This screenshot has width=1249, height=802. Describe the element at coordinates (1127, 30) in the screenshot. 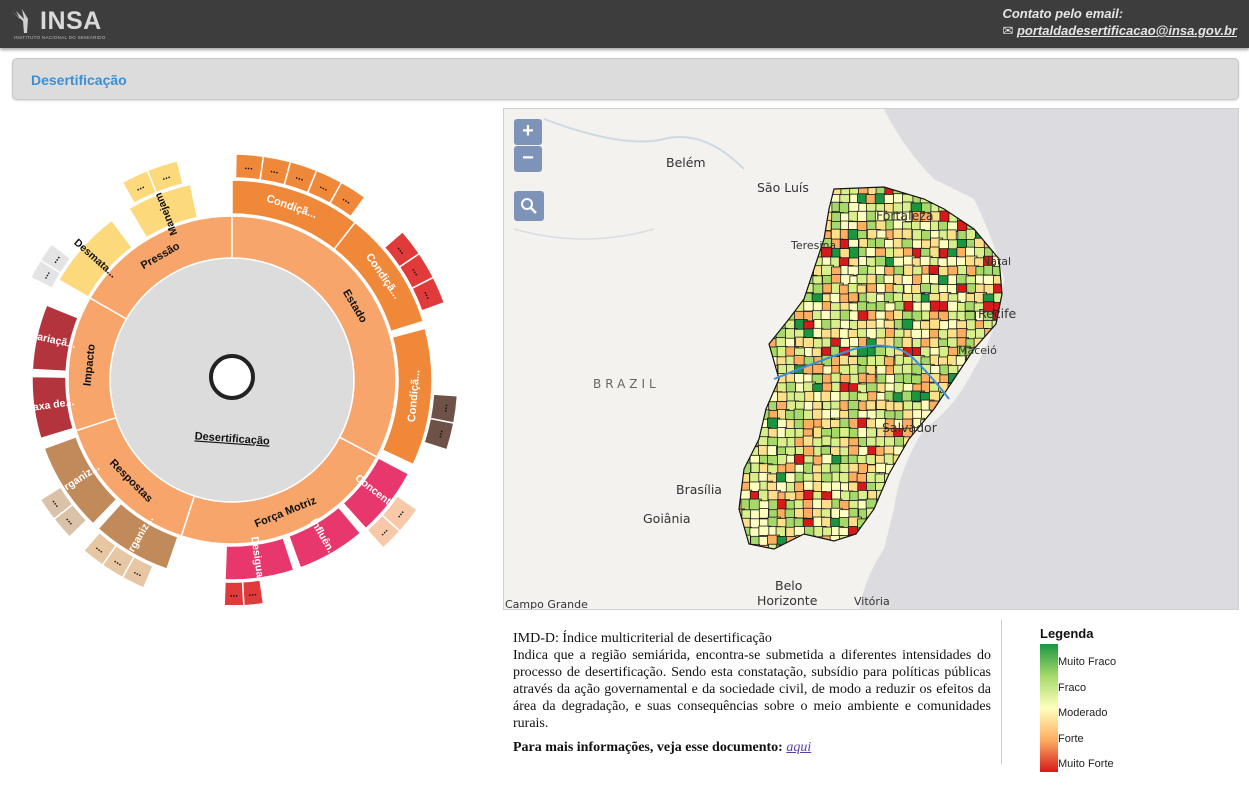

I see `contact-email-link: portaldadesertificacao@insa.gov.br` at that location.